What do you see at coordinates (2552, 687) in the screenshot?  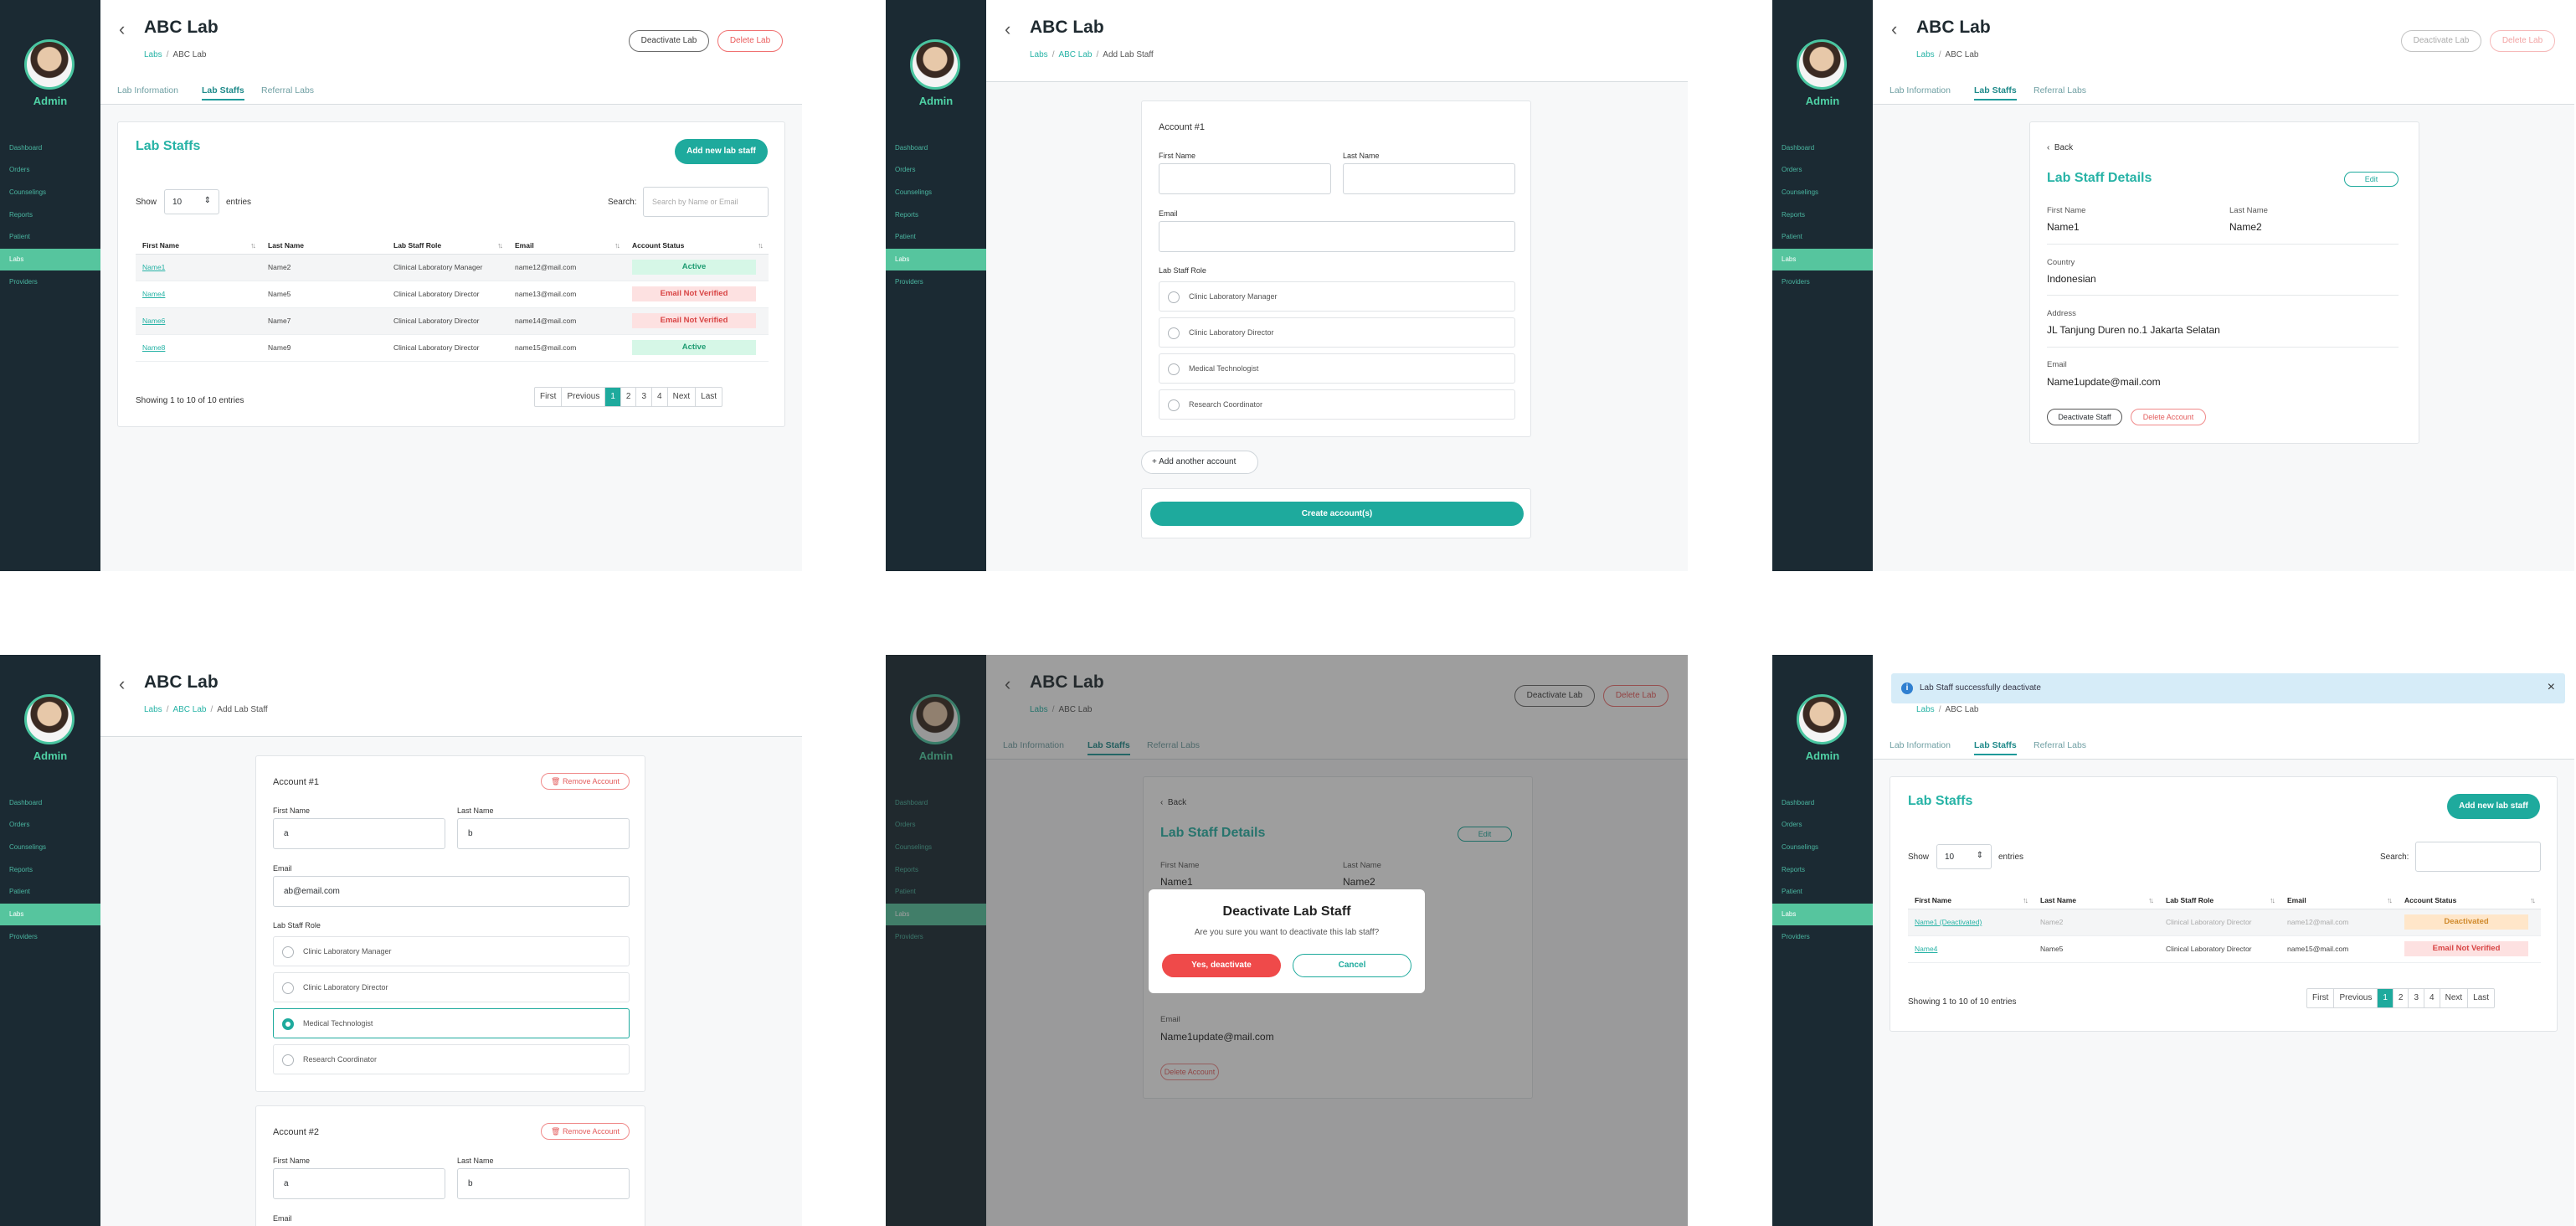 I see `close-icon: ×` at bounding box center [2552, 687].